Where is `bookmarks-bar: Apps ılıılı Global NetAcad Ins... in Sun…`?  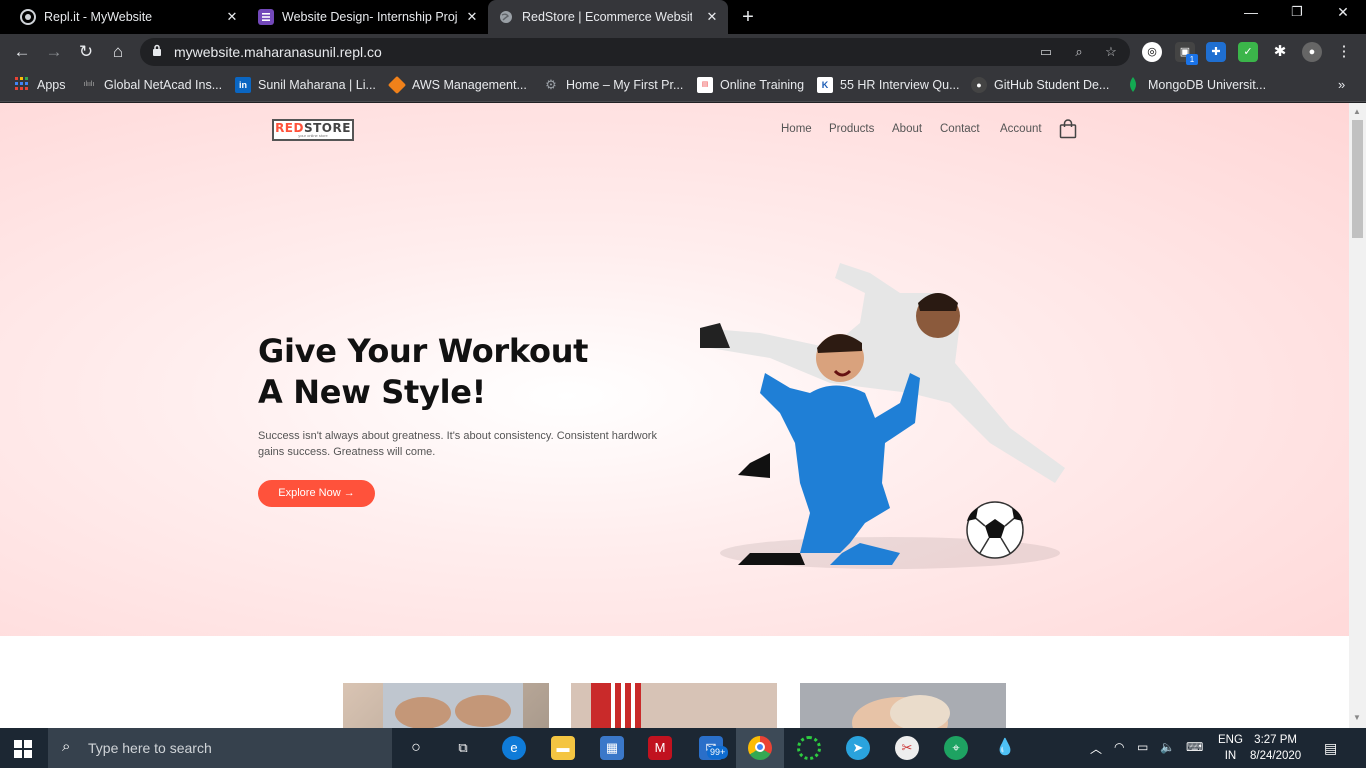
bookmarks-bar: Apps ılıılı Global NetAcad Ins... in Sun… is located at coordinates (683, 86).